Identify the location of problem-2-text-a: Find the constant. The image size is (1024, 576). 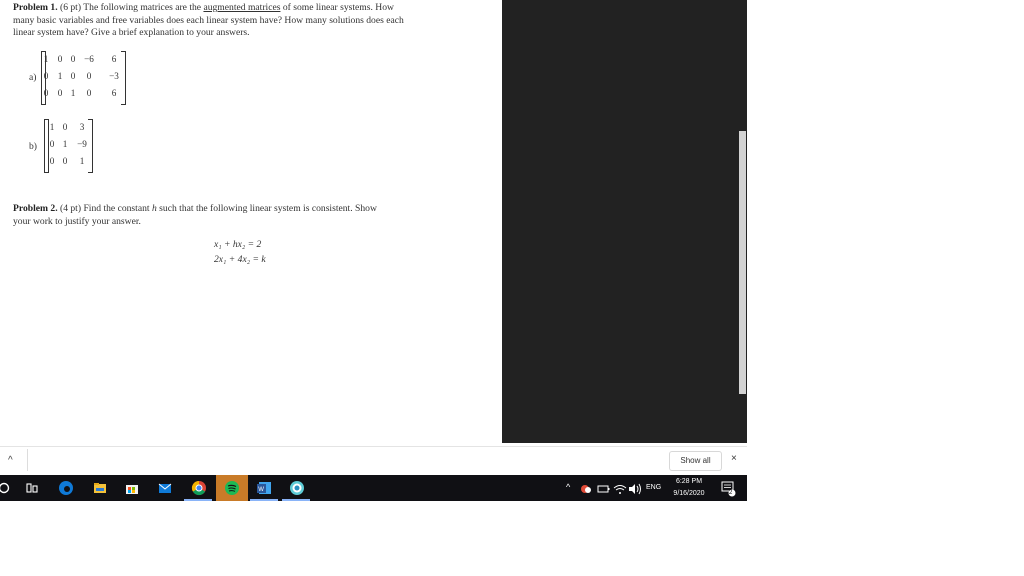
(116, 208).